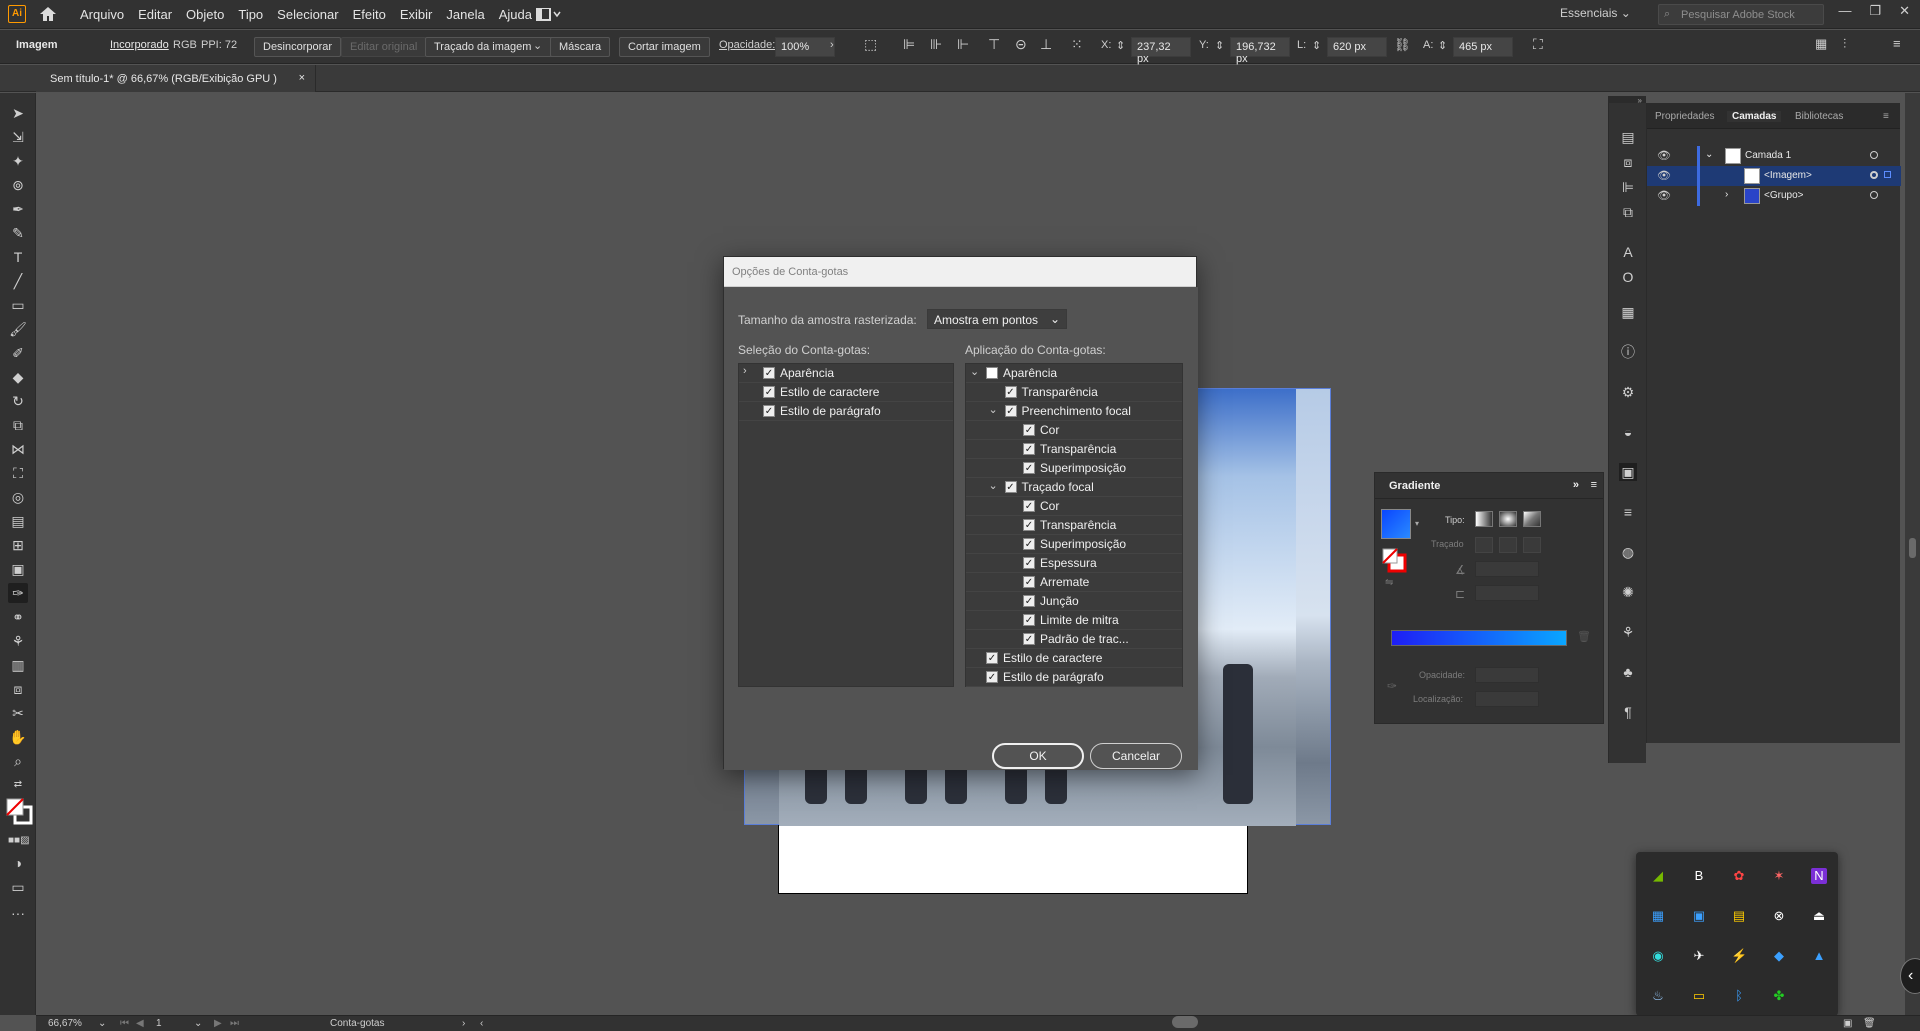  Describe the element at coordinates (997, 319) in the screenshot. I see `raster-sample-dropdown: Amostra em pontos ⌄` at that location.